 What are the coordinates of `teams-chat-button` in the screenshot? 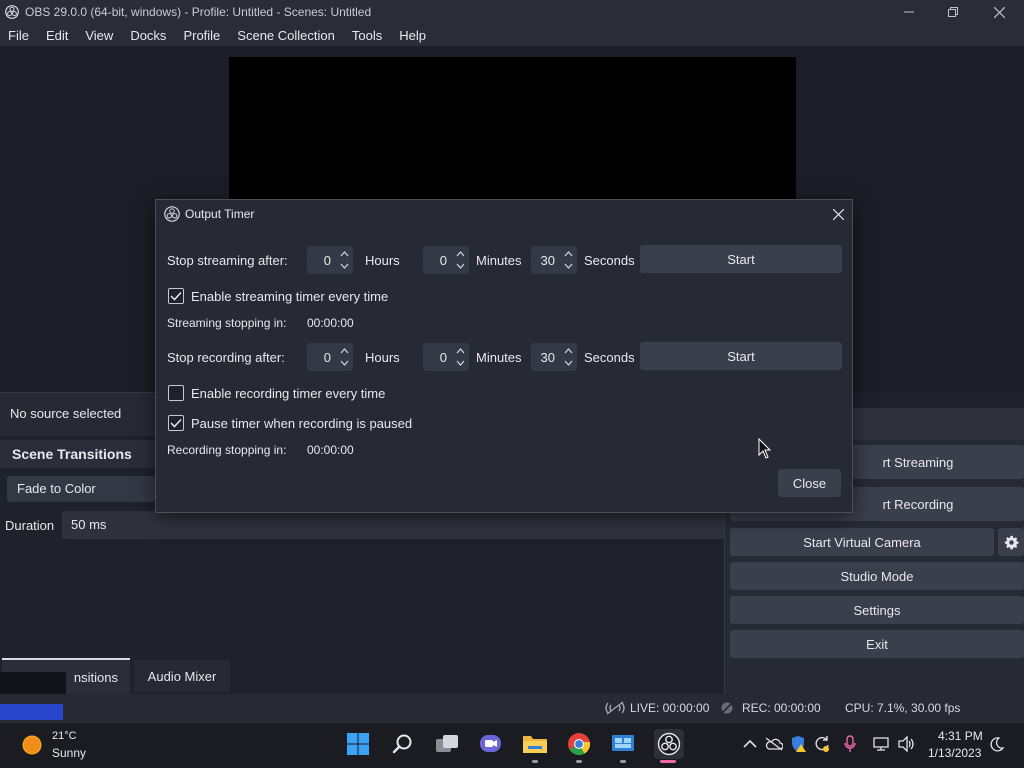 It's located at (491, 744).